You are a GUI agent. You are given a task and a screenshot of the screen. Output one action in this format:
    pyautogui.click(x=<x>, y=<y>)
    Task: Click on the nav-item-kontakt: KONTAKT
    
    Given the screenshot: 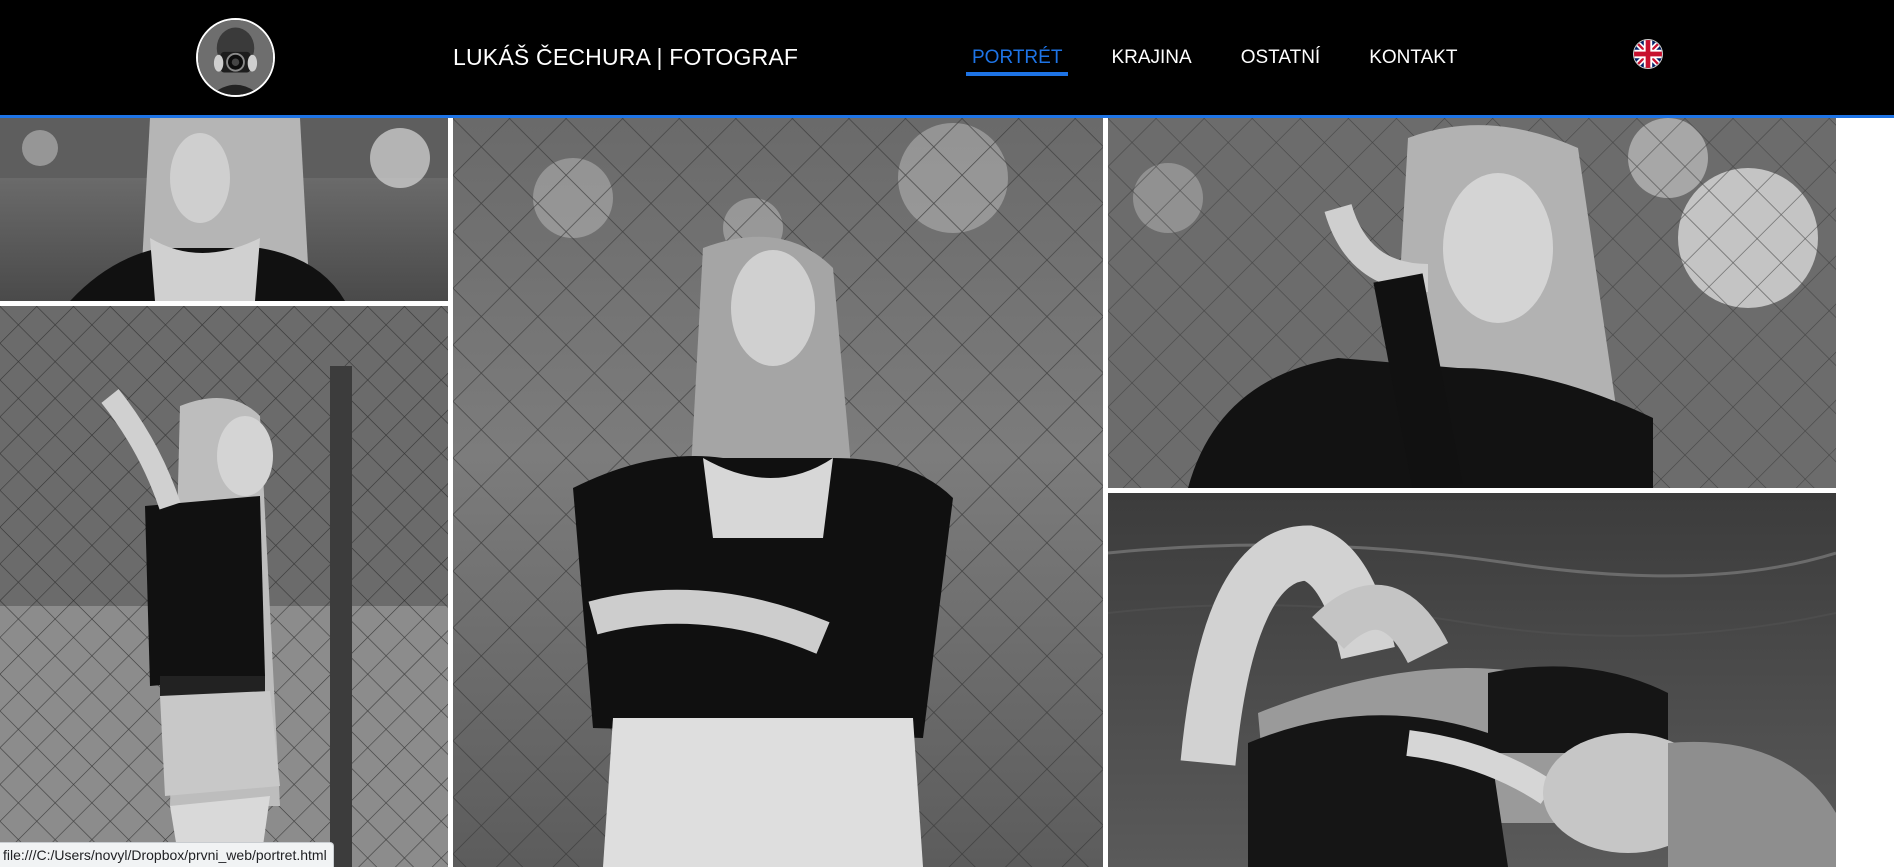 What is the action you would take?
    pyautogui.click(x=1413, y=57)
    